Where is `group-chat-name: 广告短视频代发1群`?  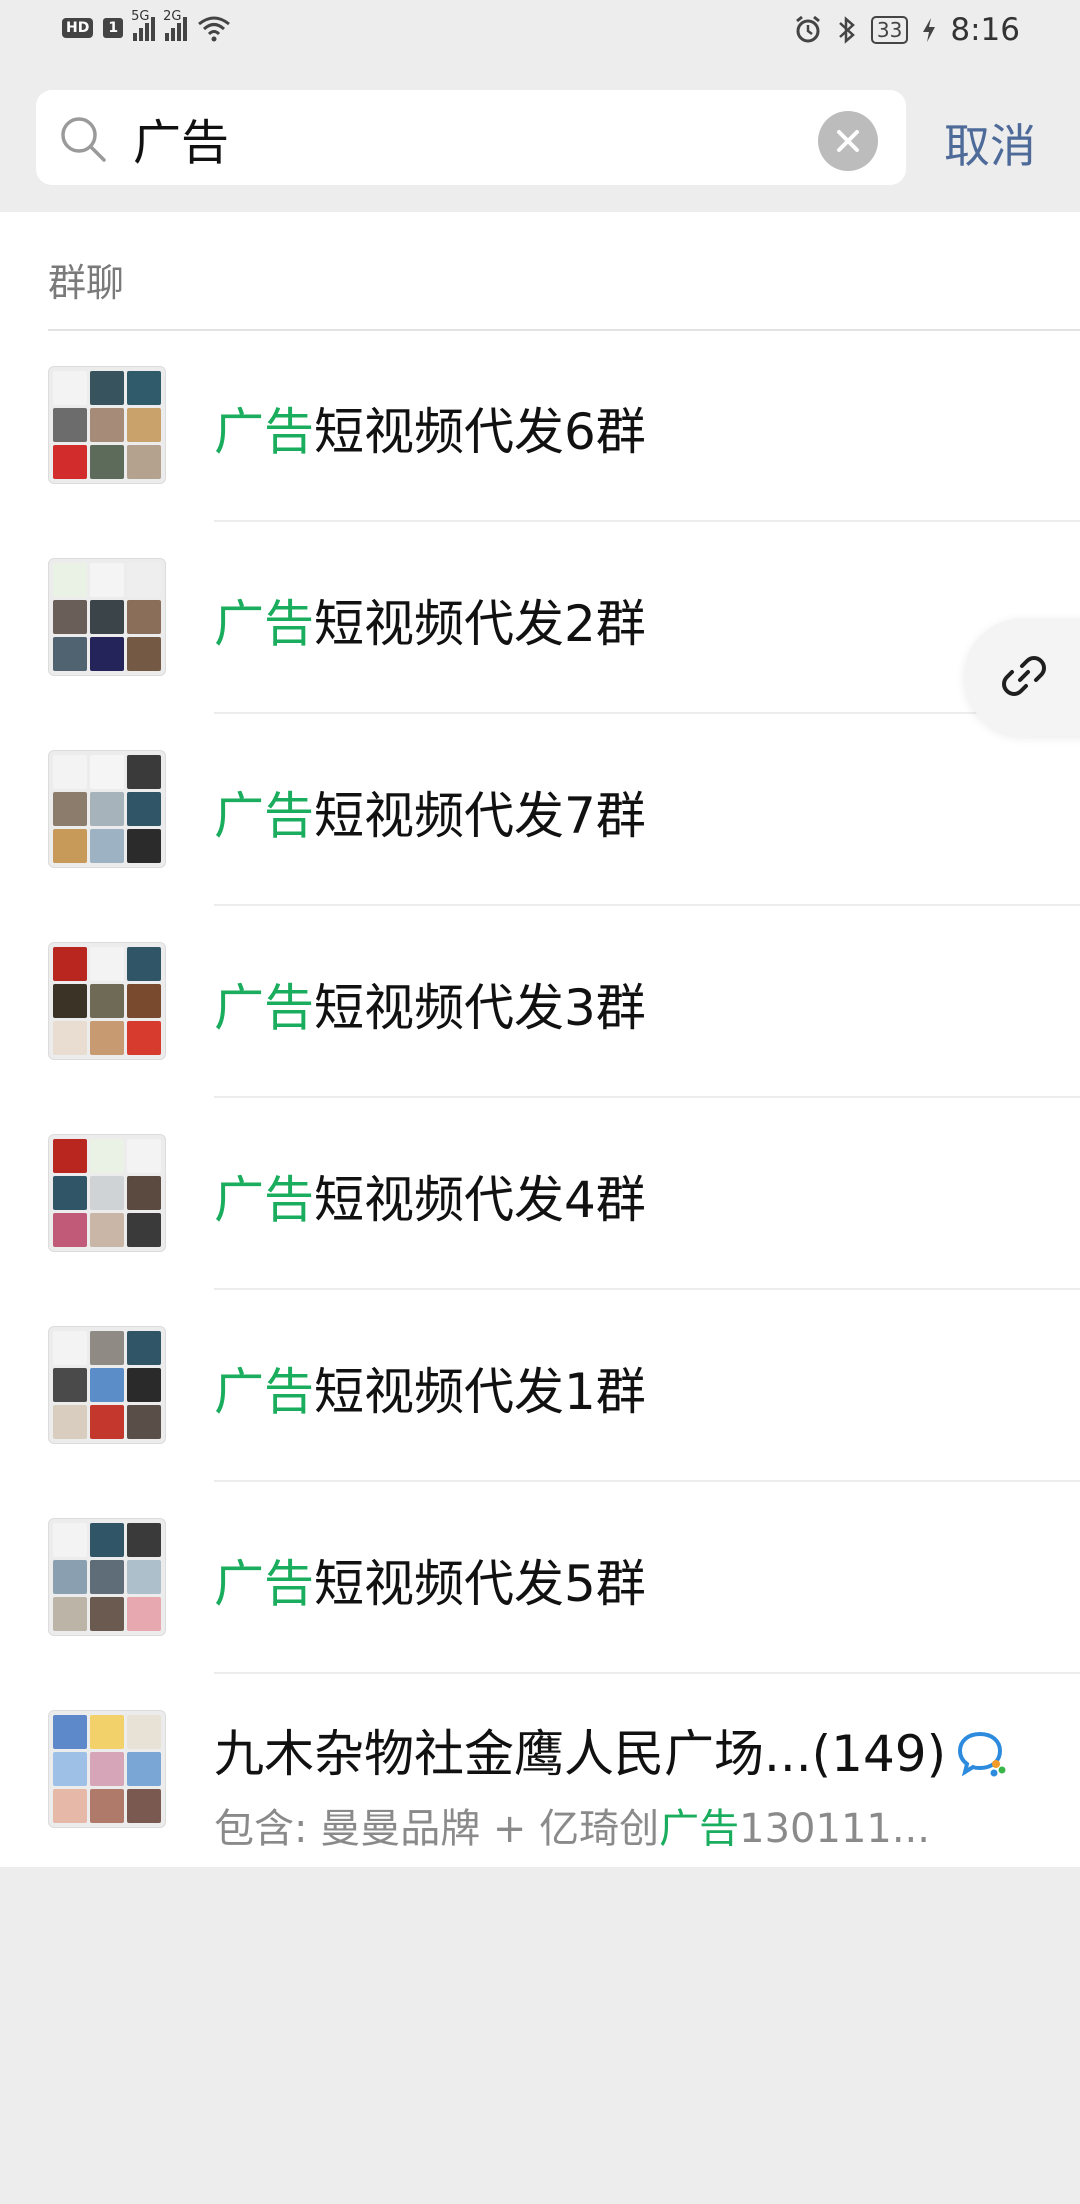
group-chat-name: 广告短视频代发1群 is located at coordinates (430, 1388).